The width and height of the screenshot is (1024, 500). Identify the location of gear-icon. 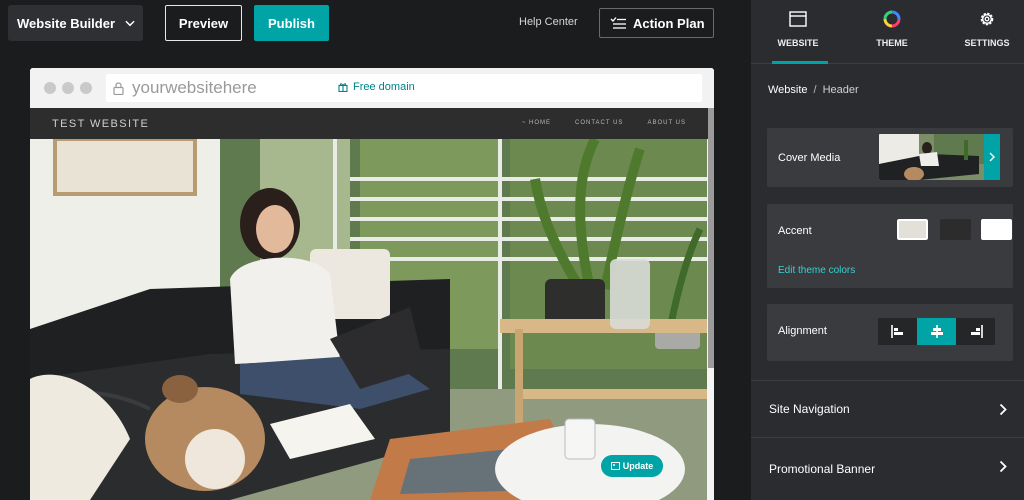
(987, 19).